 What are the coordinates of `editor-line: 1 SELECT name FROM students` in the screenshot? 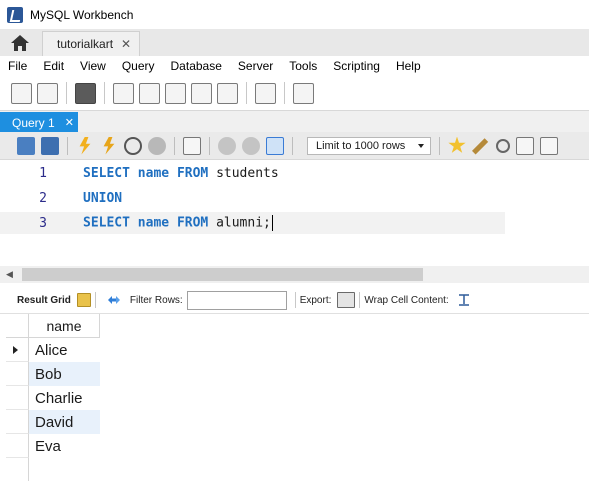 It's located at (294, 173).